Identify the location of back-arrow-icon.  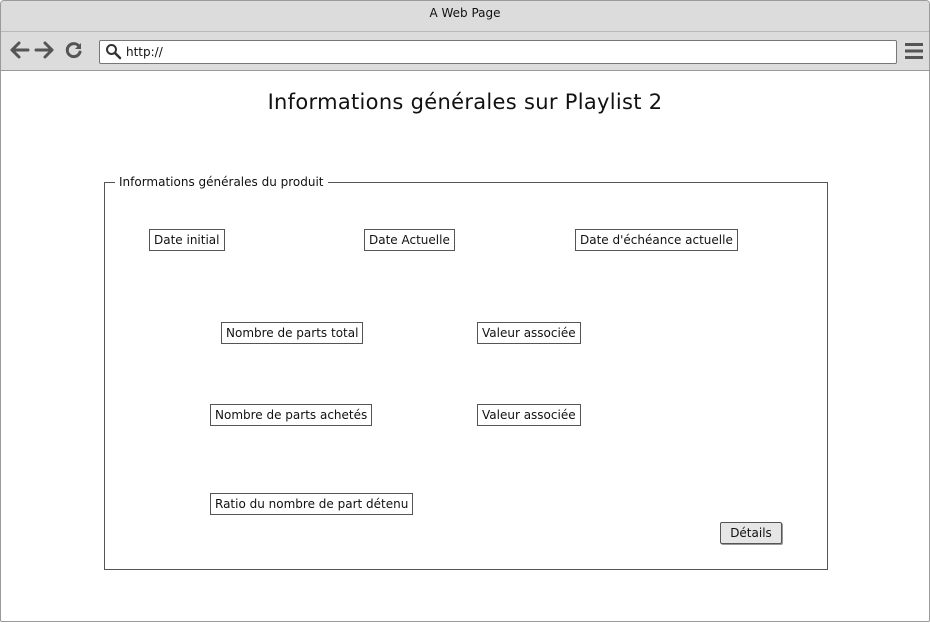
(20, 50).